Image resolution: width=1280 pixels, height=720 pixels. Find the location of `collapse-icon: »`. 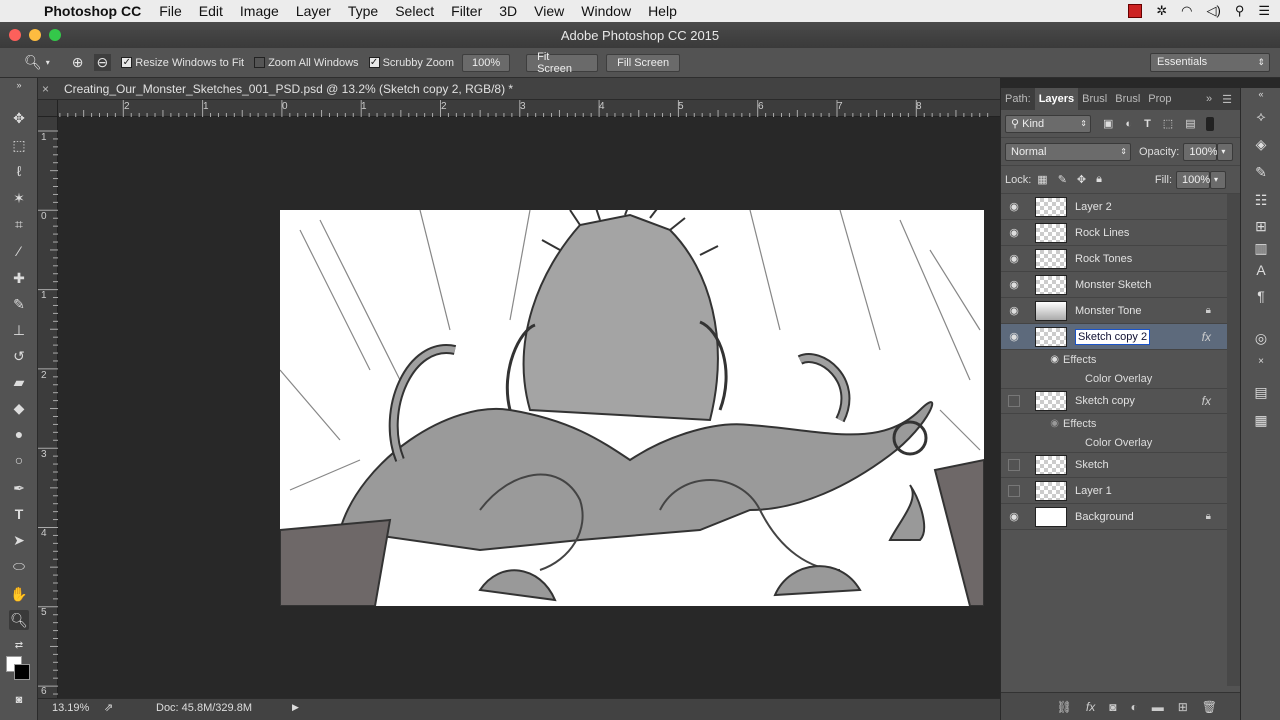

collapse-icon: » is located at coordinates (1209, 99).